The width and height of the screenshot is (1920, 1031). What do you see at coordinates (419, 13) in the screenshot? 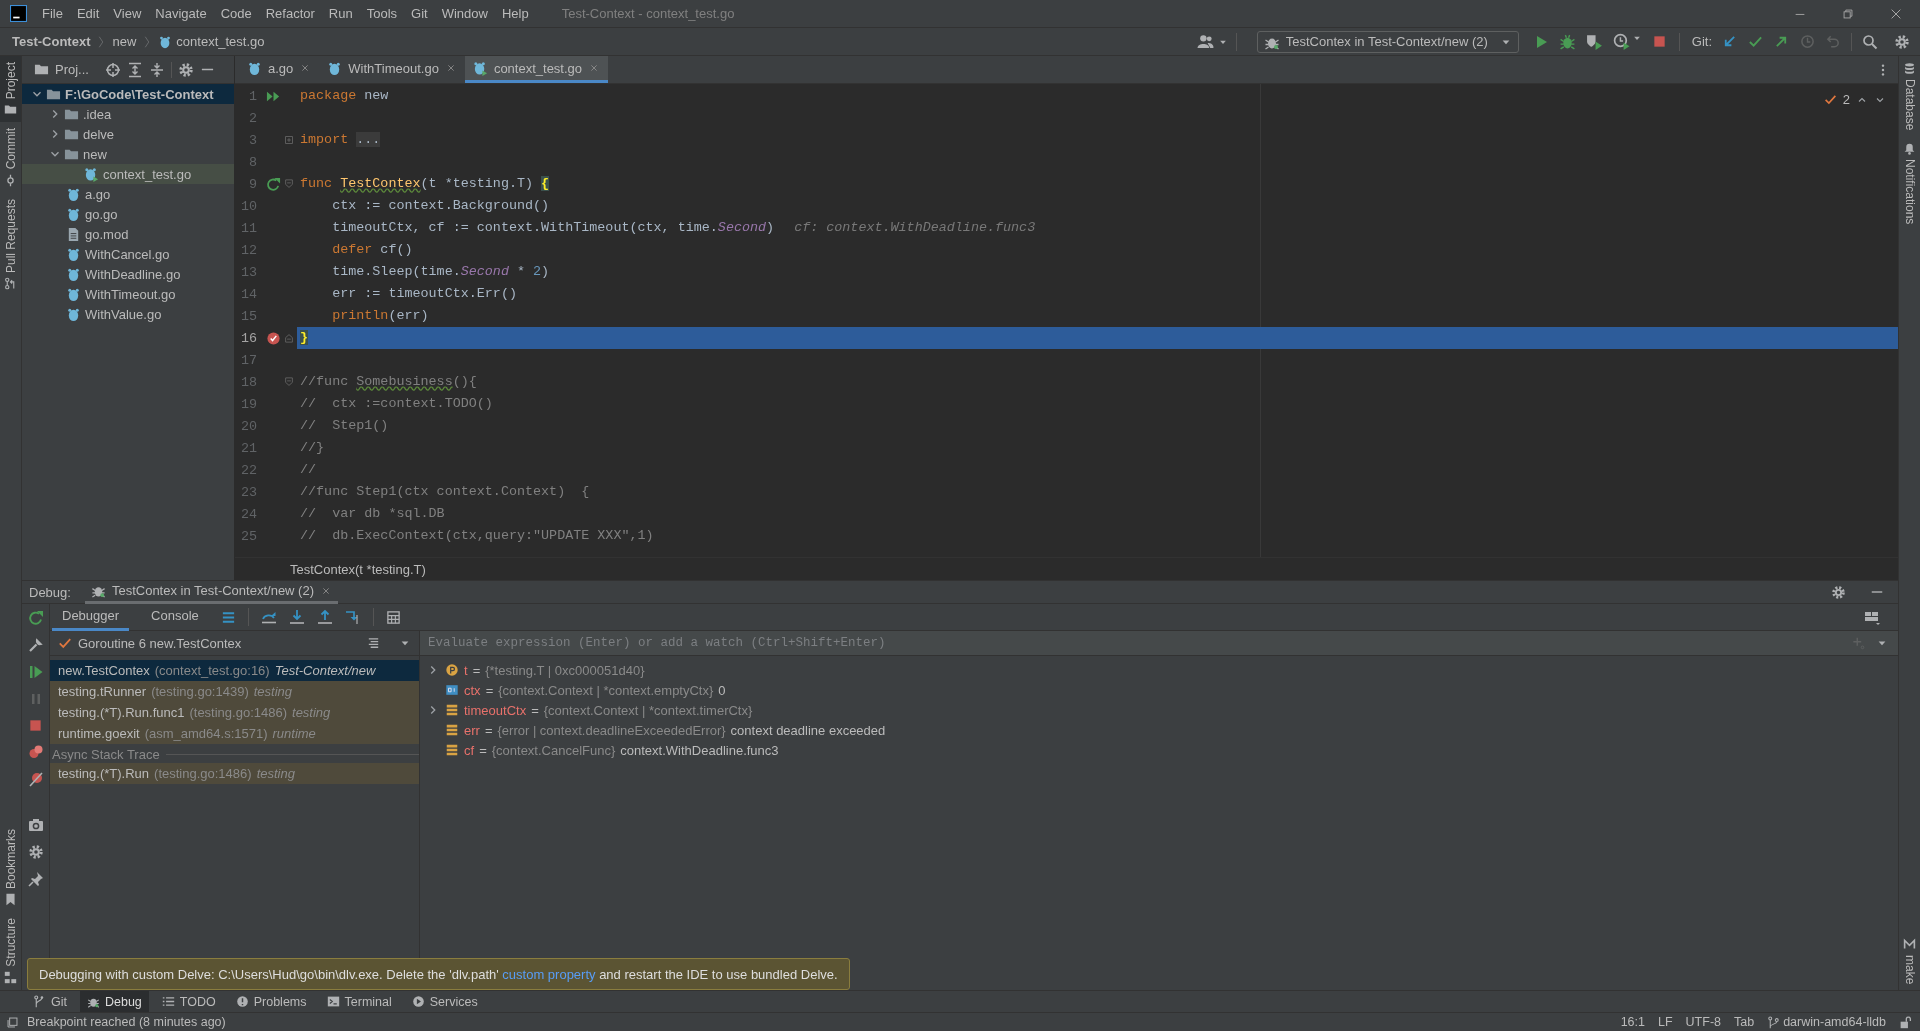
I see `menu-item: Git` at bounding box center [419, 13].